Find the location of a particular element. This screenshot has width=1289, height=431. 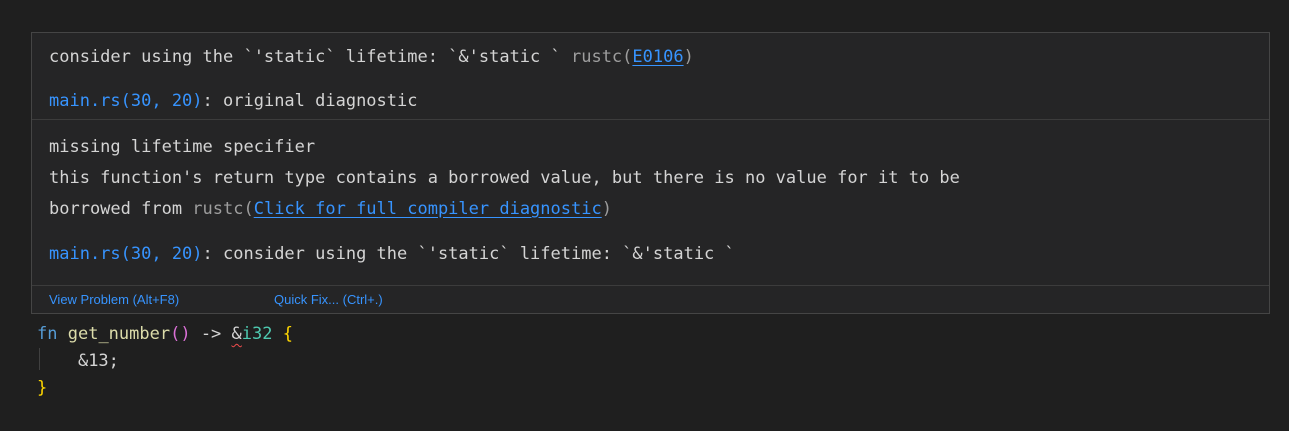

close-brace: } is located at coordinates (42, 388).